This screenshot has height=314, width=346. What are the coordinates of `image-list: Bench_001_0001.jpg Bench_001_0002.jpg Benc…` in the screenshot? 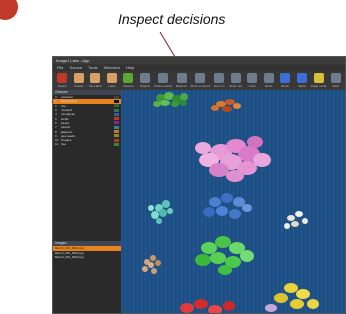 It's located at (87, 253).